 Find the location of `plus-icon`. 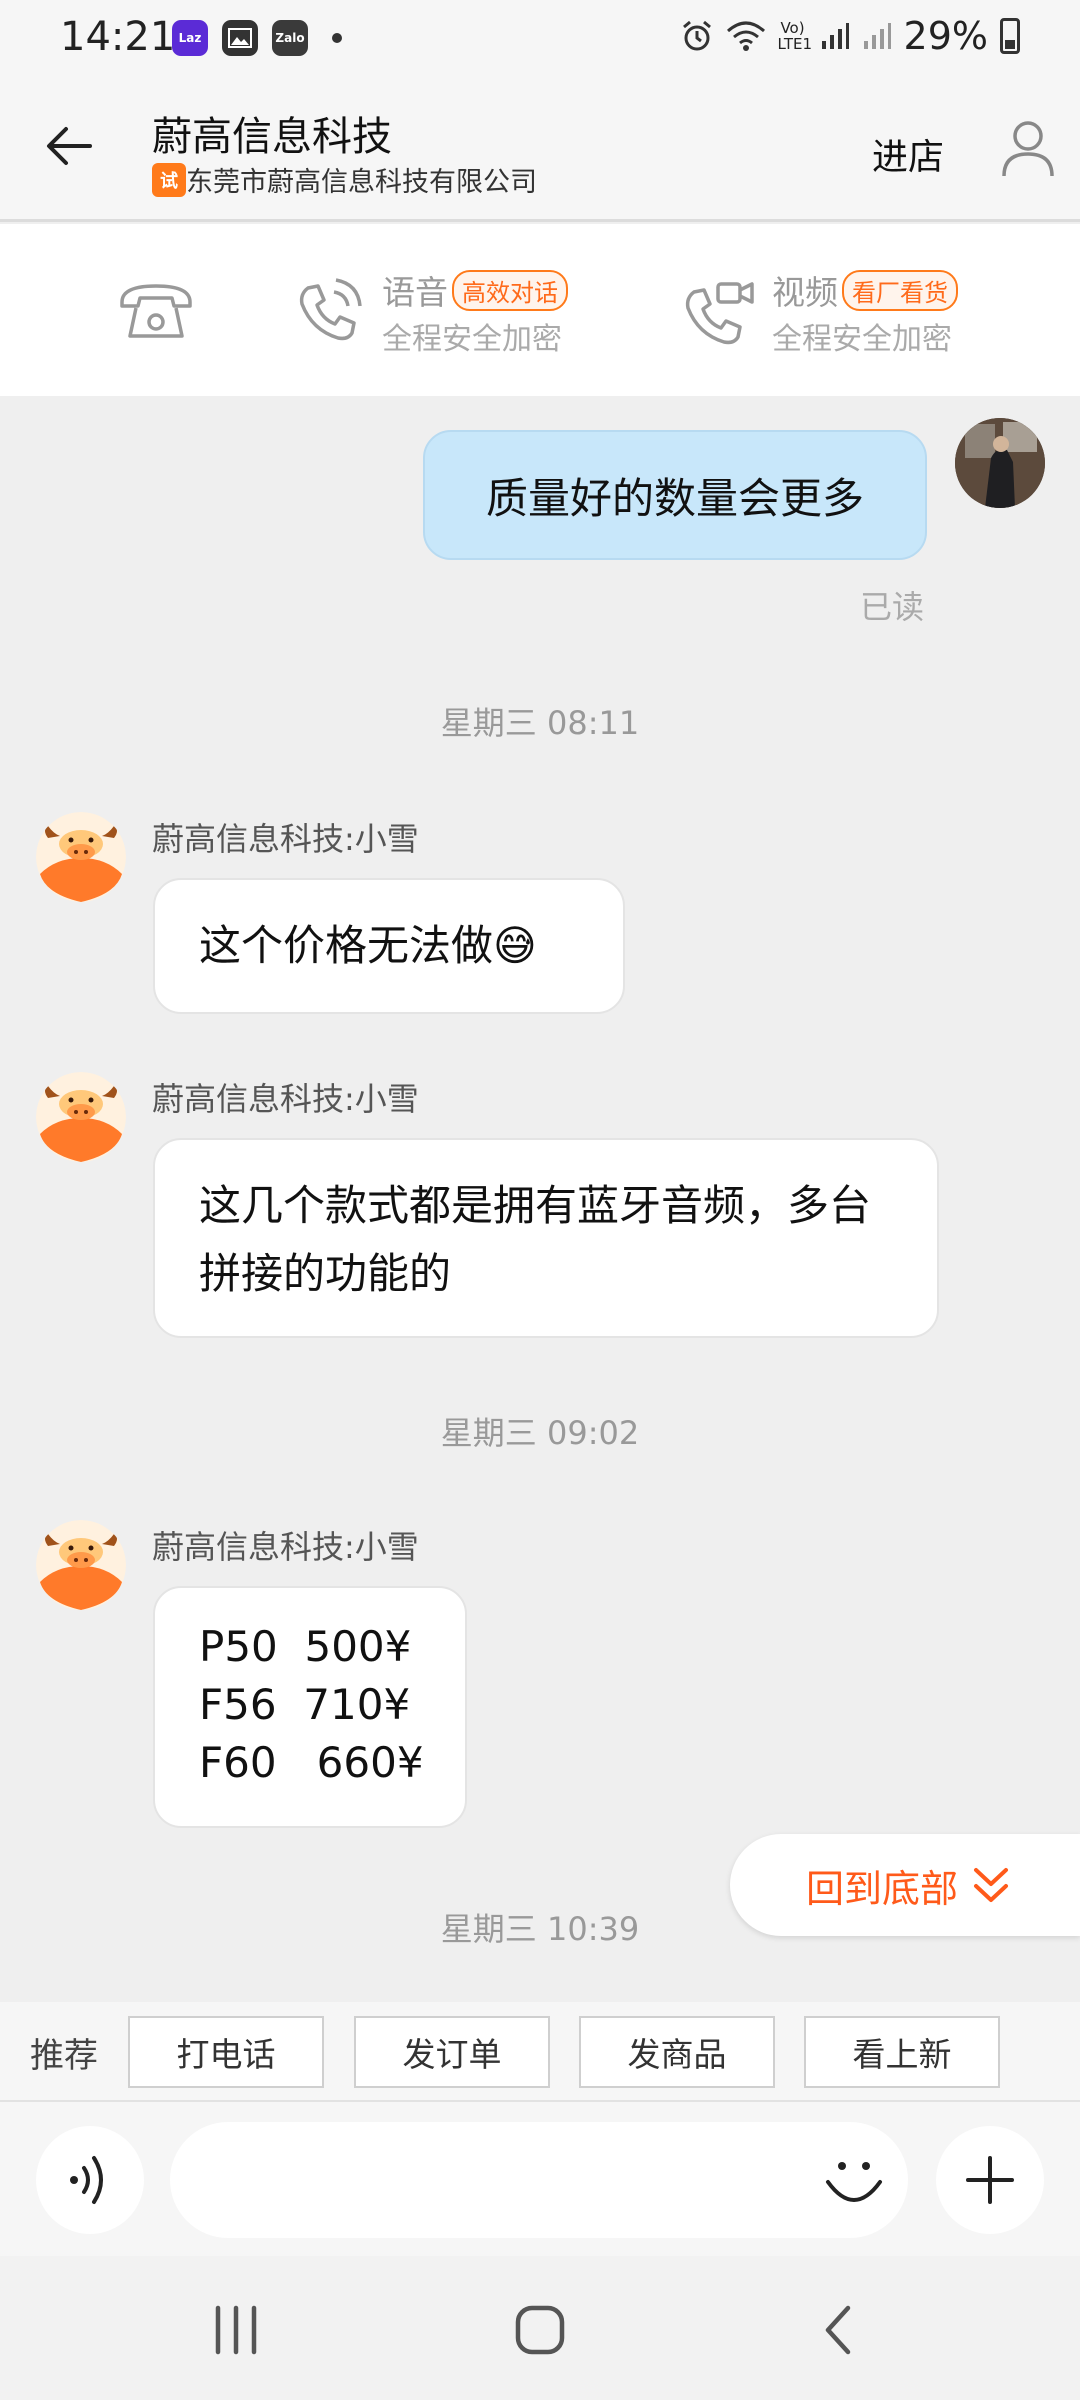

plus-icon is located at coordinates (990, 2180).